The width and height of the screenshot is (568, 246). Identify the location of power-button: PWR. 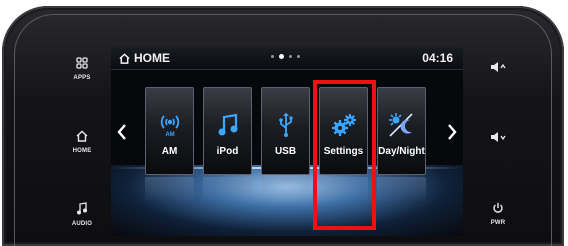
(498, 214).